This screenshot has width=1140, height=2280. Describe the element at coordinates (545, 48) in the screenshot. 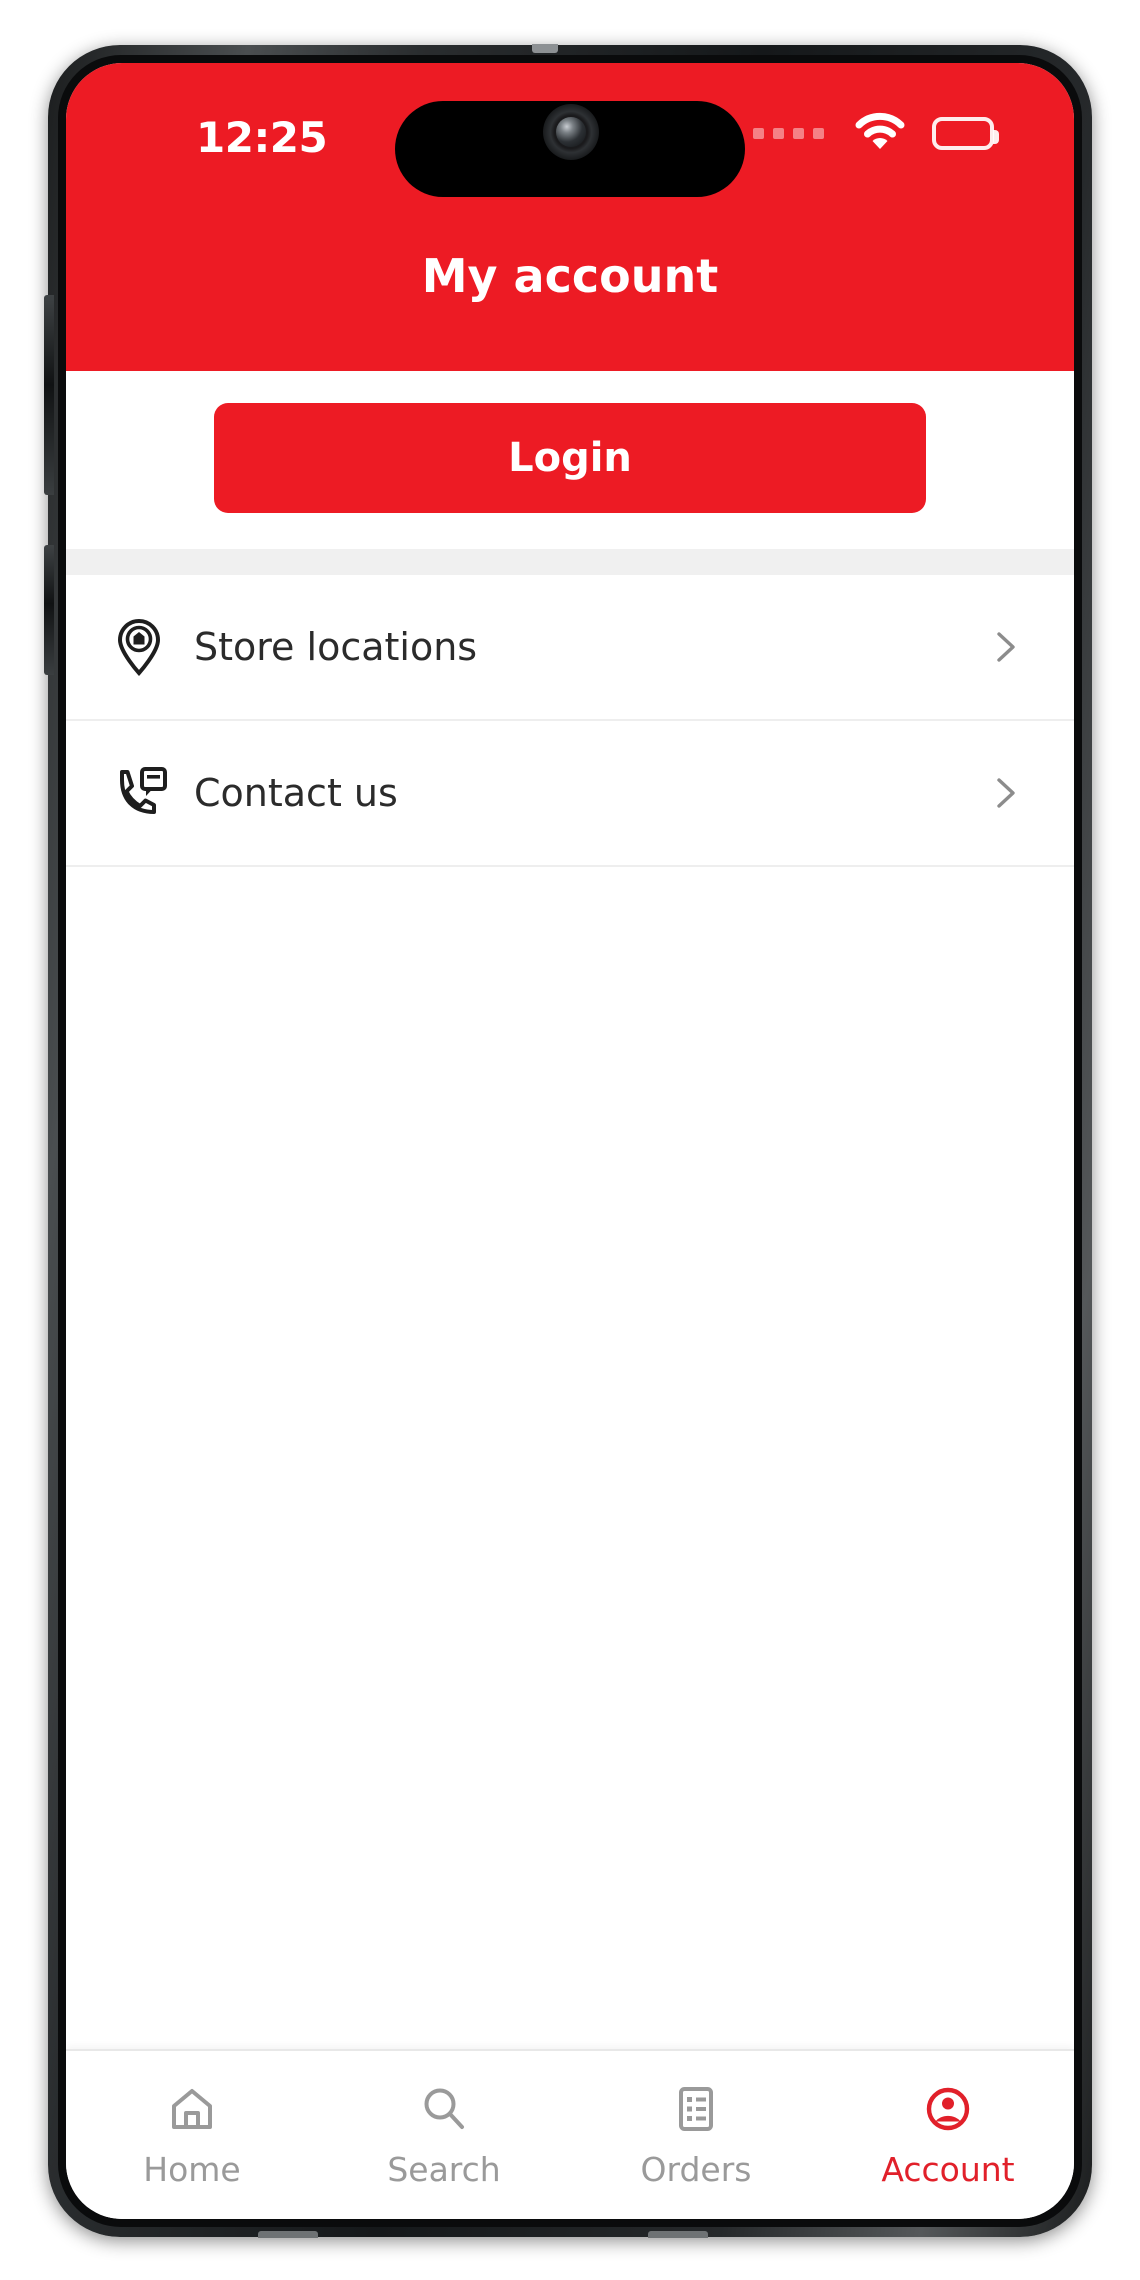

I see `top-antenna-notch` at that location.